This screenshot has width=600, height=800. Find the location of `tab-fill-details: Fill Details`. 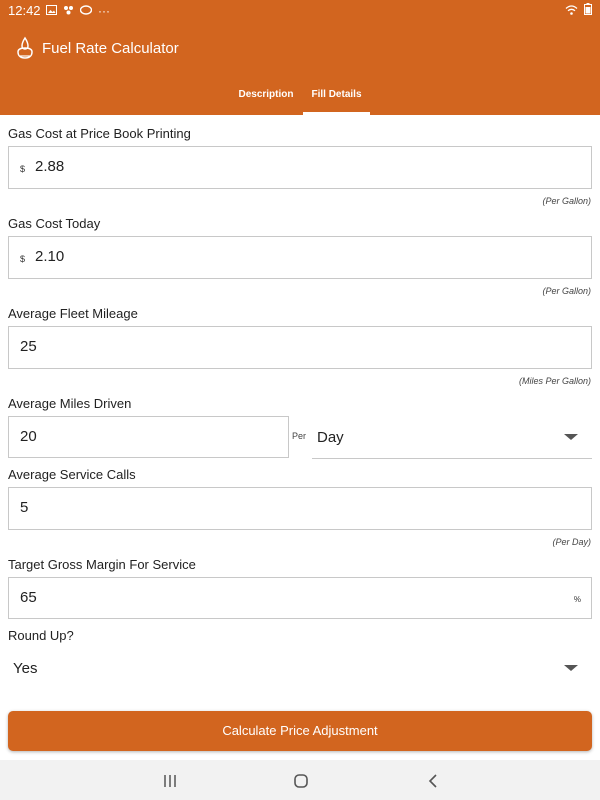

tab-fill-details: Fill Details is located at coordinates (336, 97).